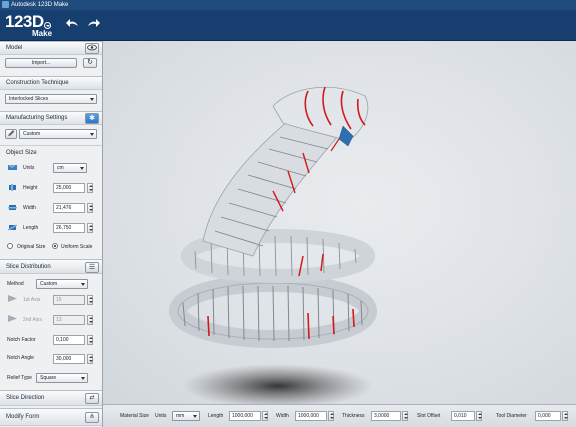 The width and height of the screenshot is (576, 427). Describe the element at coordinates (69, 208) in the screenshot. I see `width-input: 21,476` at that location.